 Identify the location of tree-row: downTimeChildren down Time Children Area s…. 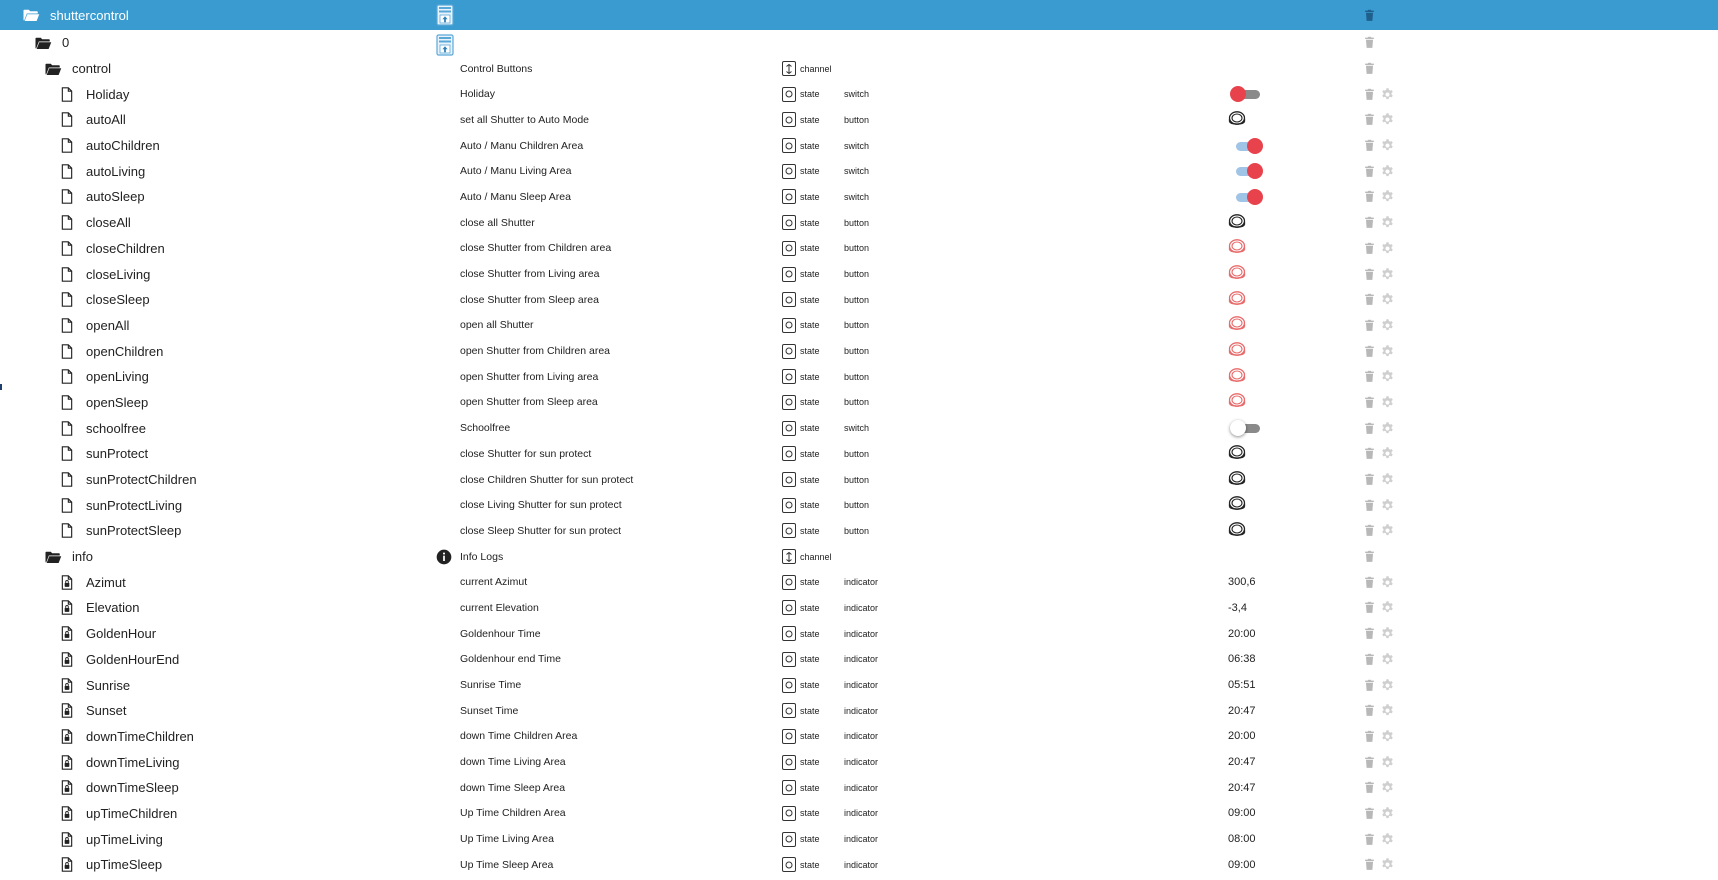
(859, 737).